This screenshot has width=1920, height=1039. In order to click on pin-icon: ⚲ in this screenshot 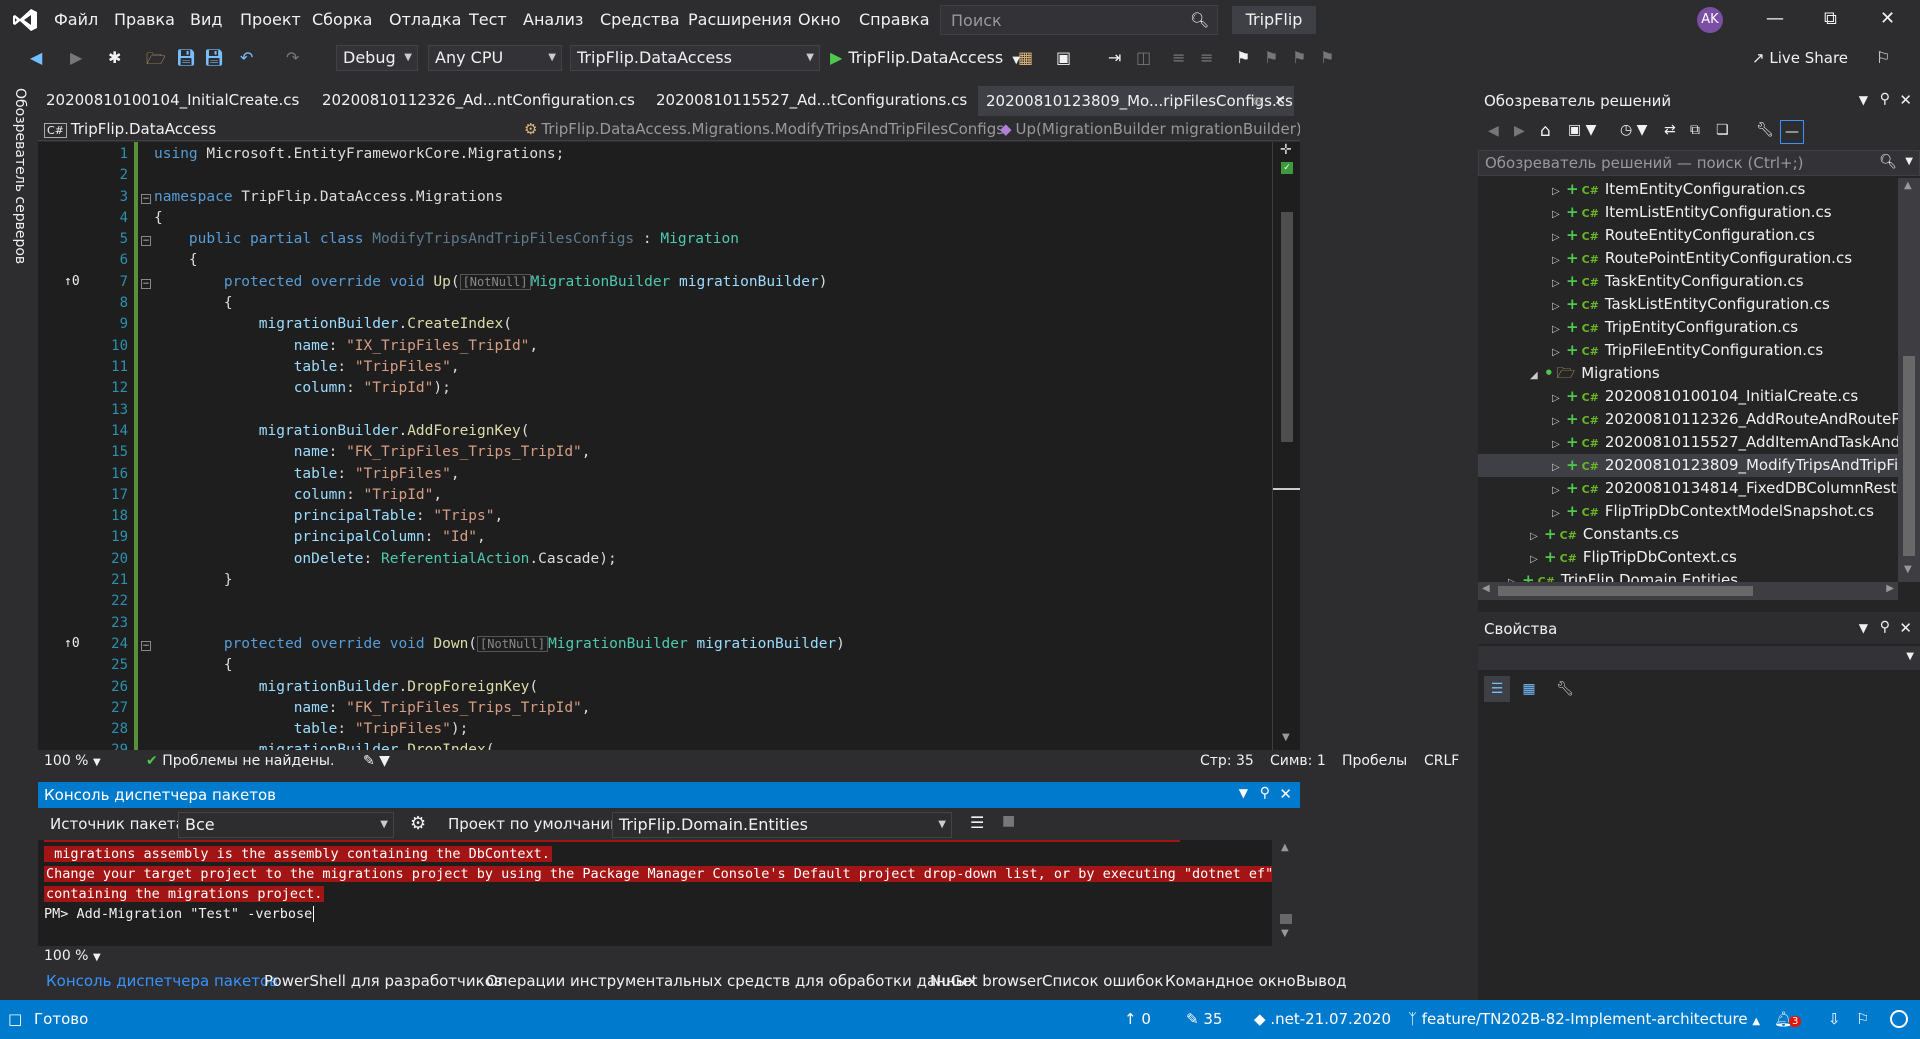, I will do `click(1265, 793)`.